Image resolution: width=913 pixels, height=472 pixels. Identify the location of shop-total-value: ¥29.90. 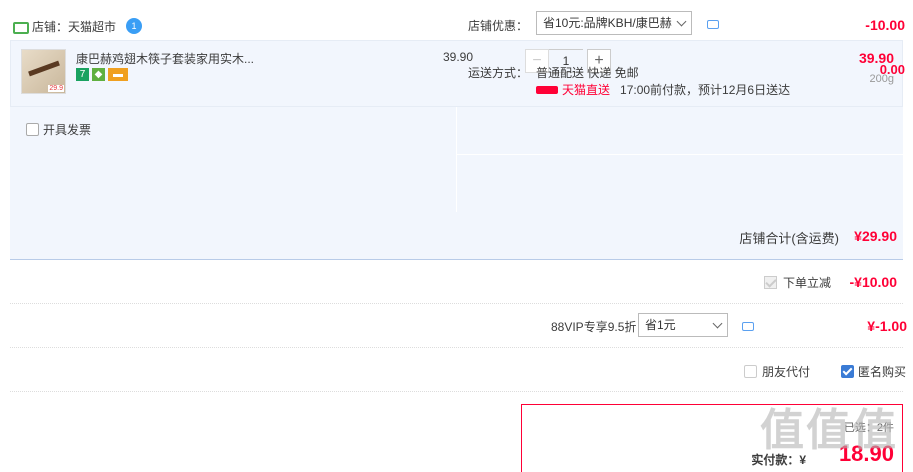
(875, 236).